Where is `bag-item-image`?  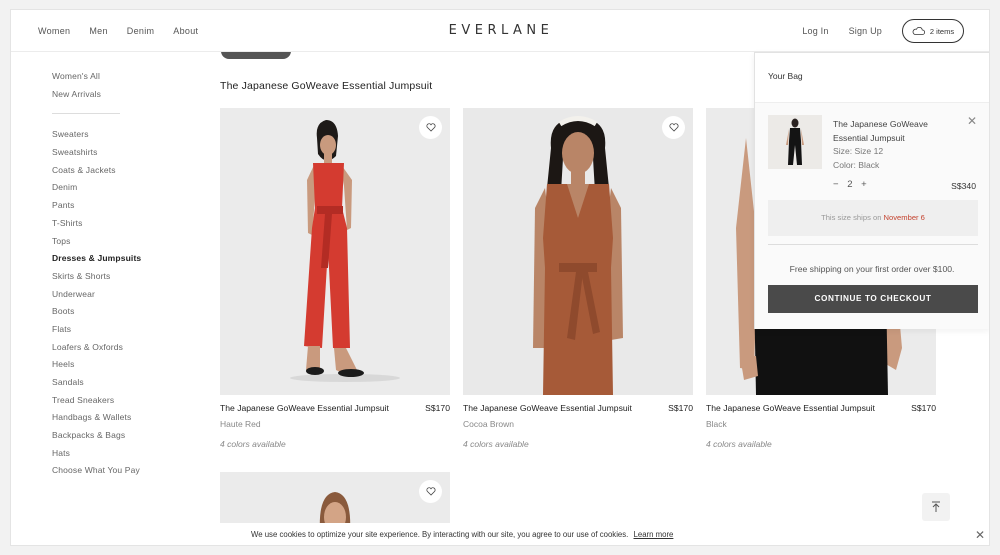 bag-item-image is located at coordinates (795, 141).